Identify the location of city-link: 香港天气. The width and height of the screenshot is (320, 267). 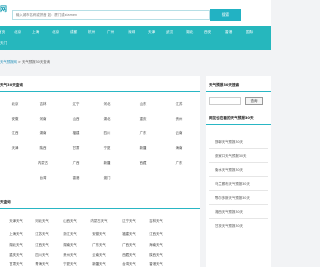
(156, 263).